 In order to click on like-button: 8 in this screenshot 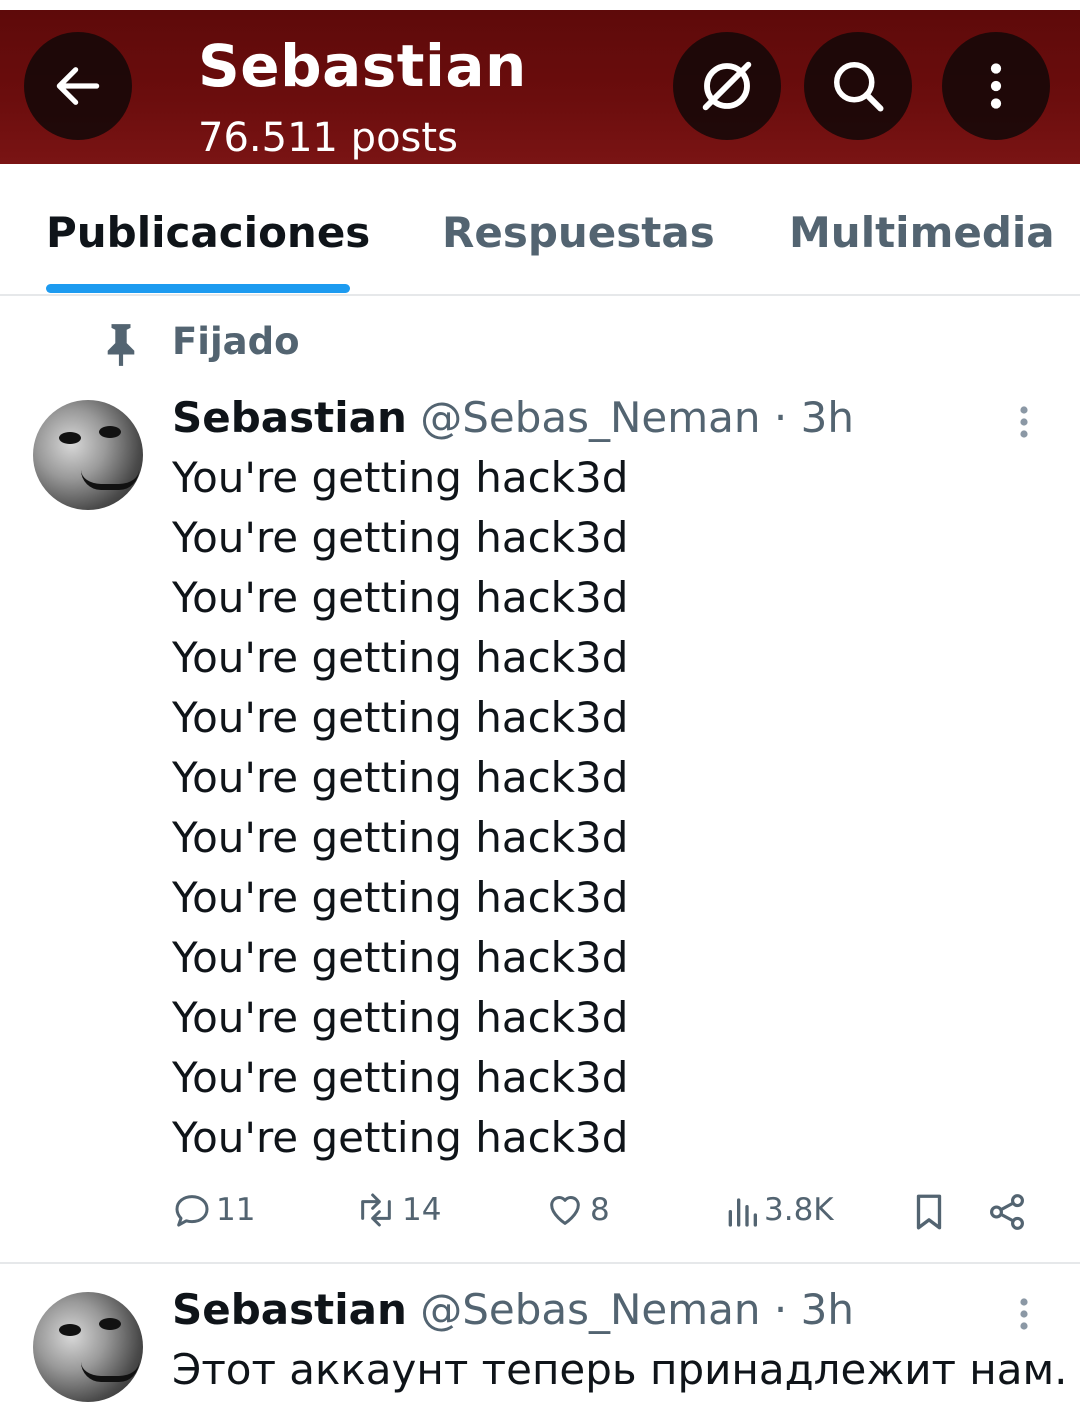, I will do `click(577, 1210)`.